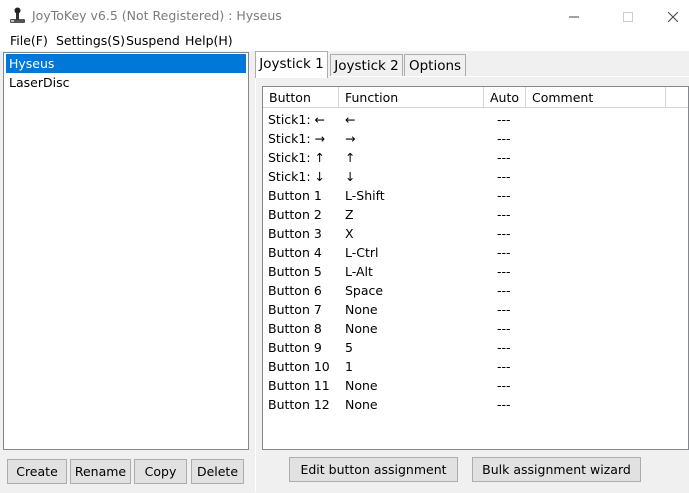  Describe the element at coordinates (349, 347) in the screenshot. I see `cell-function: 5` at that location.